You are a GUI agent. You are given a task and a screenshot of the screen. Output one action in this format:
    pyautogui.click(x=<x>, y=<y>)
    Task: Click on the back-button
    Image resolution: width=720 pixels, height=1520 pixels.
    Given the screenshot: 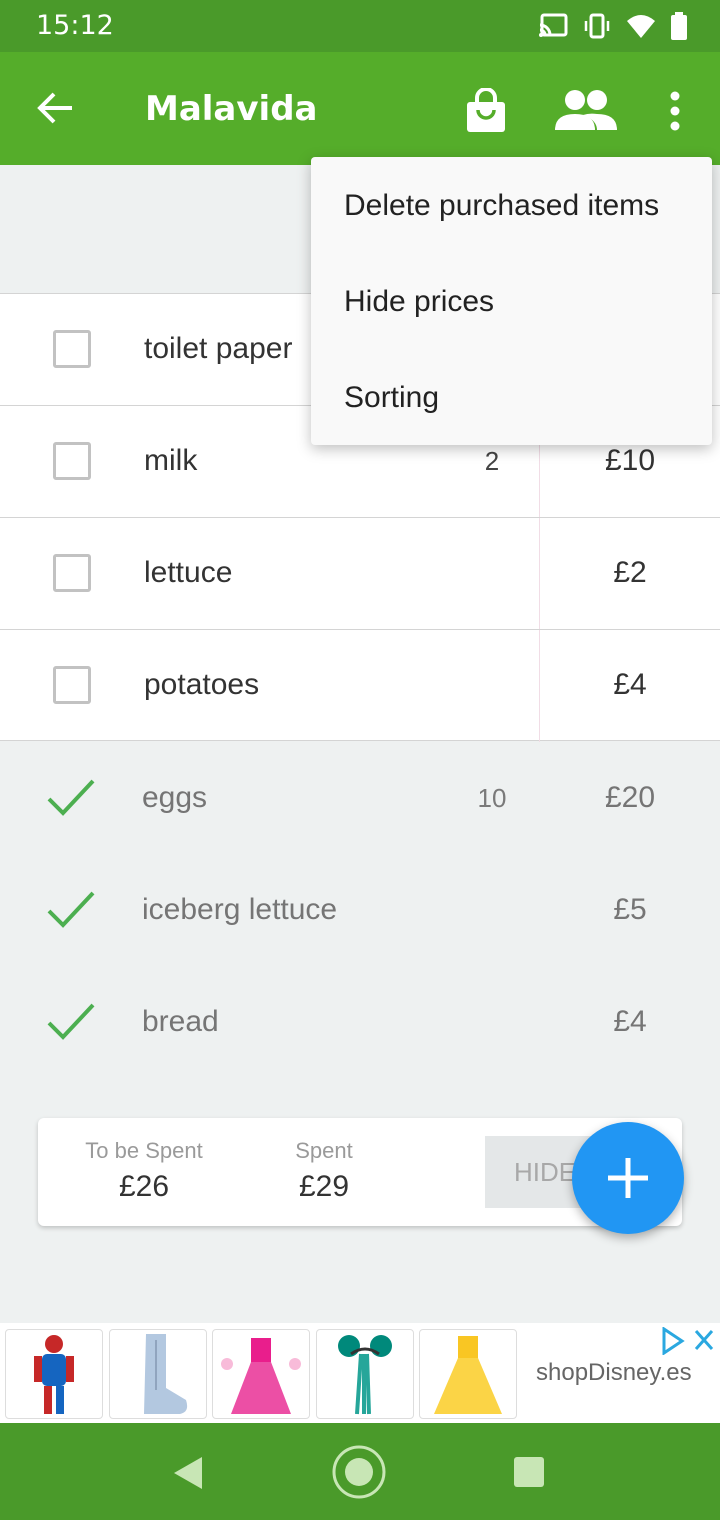 What is the action you would take?
    pyautogui.click(x=56, y=108)
    